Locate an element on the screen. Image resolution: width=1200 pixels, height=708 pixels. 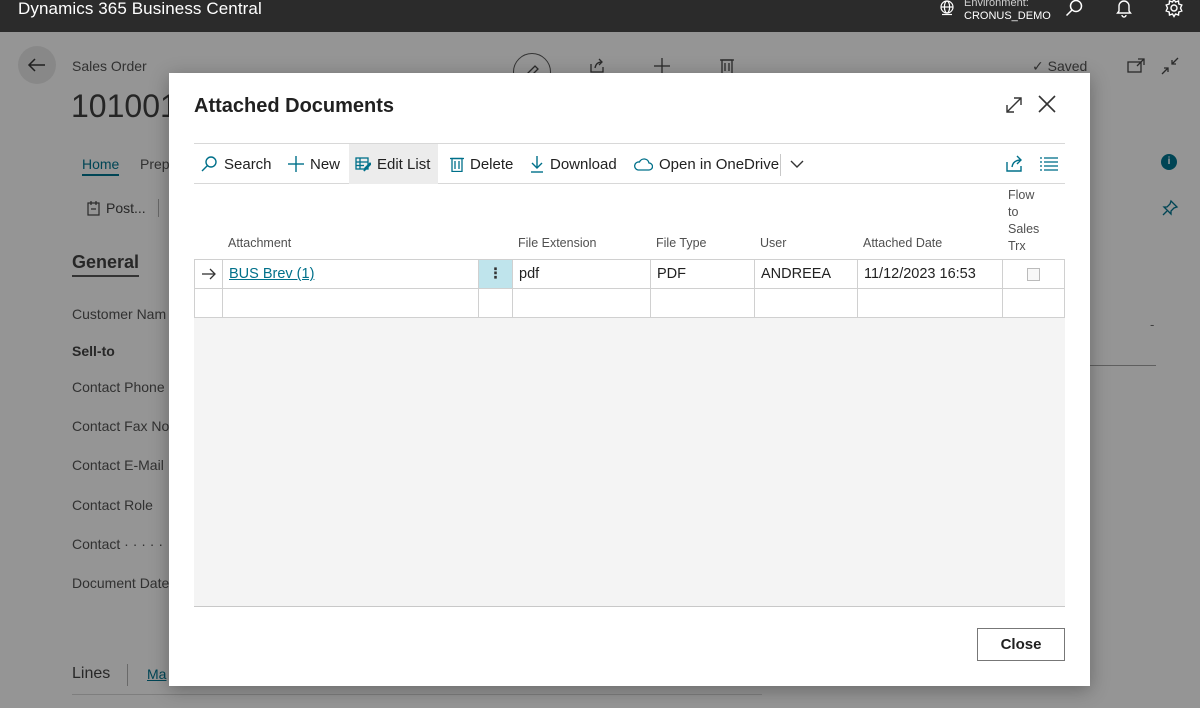
download-label: Download is located at coordinates (583, 164).